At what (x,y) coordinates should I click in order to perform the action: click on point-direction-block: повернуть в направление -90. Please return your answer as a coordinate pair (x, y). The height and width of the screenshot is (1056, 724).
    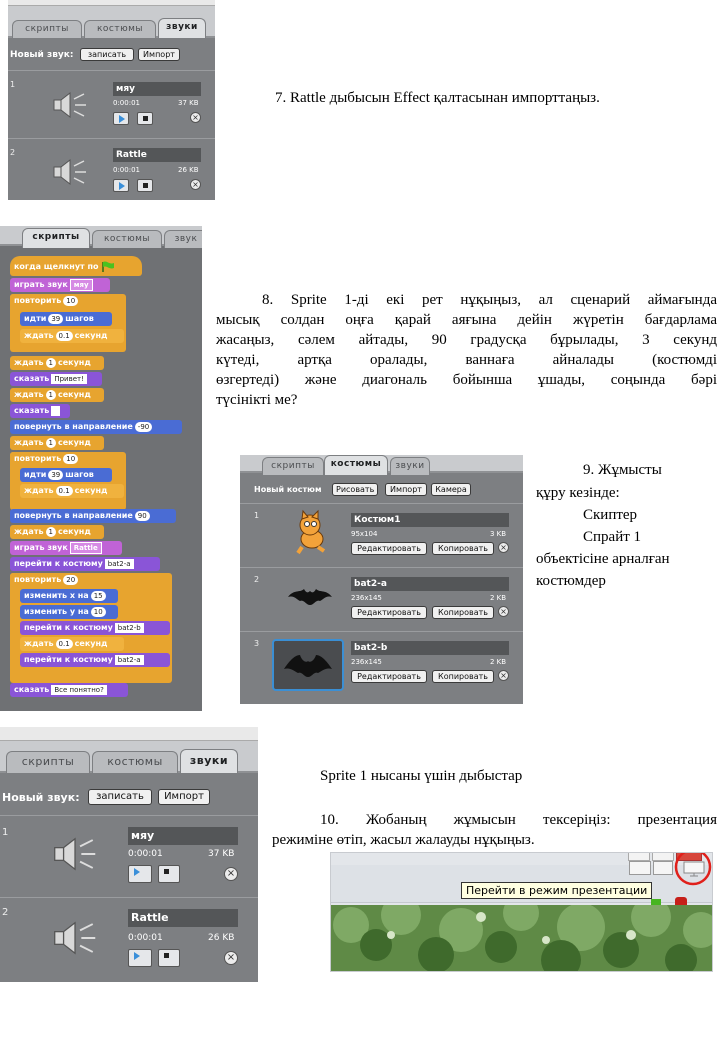
    Looking at the image, I should click on (96, 427).